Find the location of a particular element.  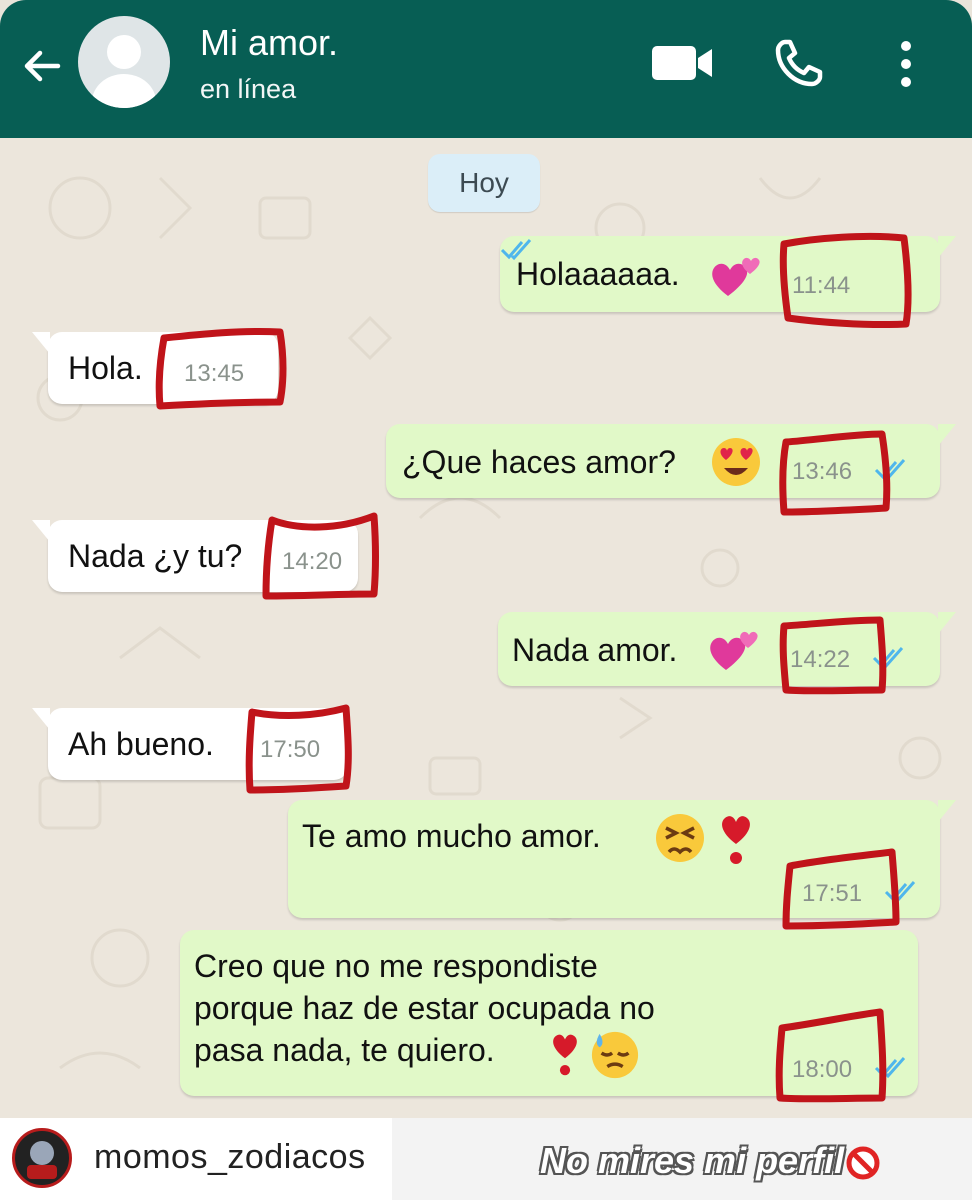

persevering-face-emoji-icon is located at coordinates (680, 838).